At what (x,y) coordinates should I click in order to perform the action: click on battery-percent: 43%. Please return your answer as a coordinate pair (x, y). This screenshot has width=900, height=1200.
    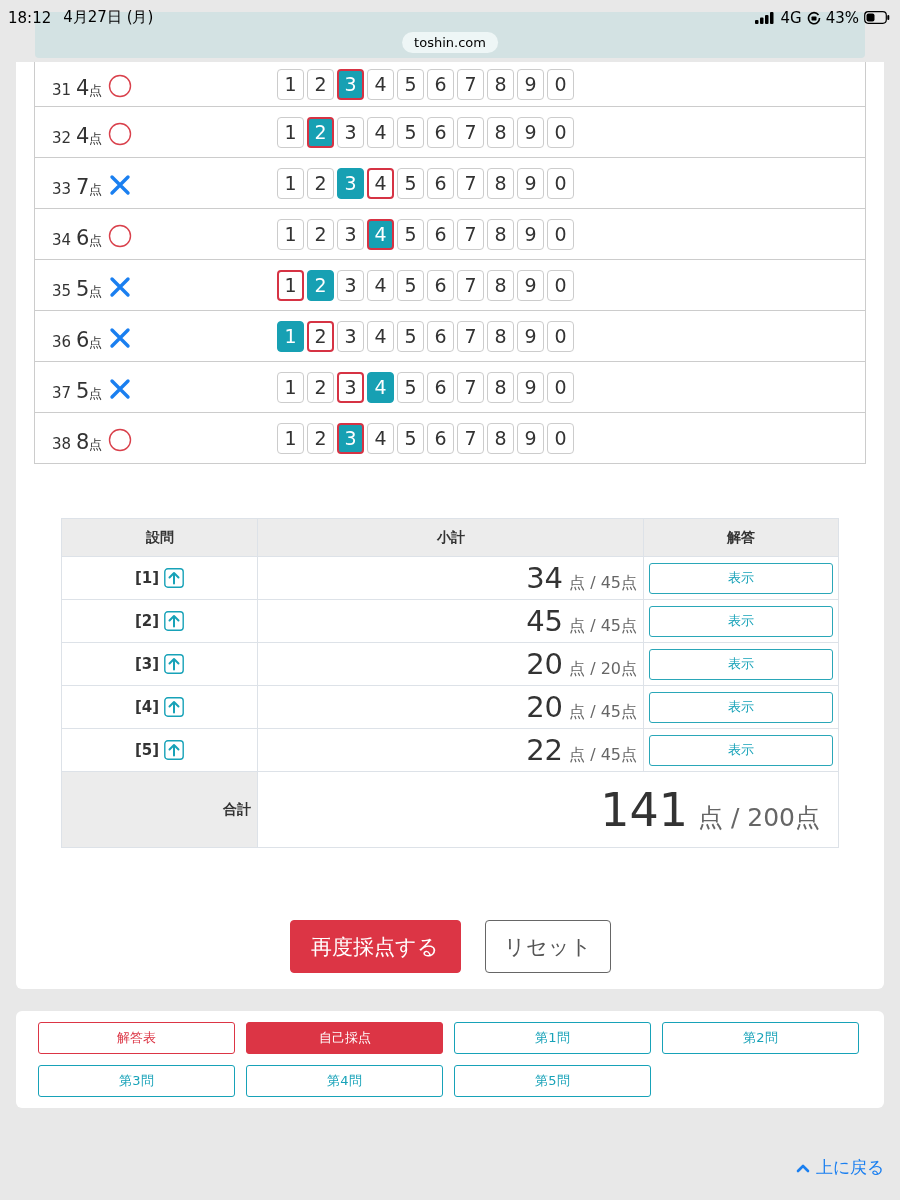
    Looking at the image, I should click on (842, 17).